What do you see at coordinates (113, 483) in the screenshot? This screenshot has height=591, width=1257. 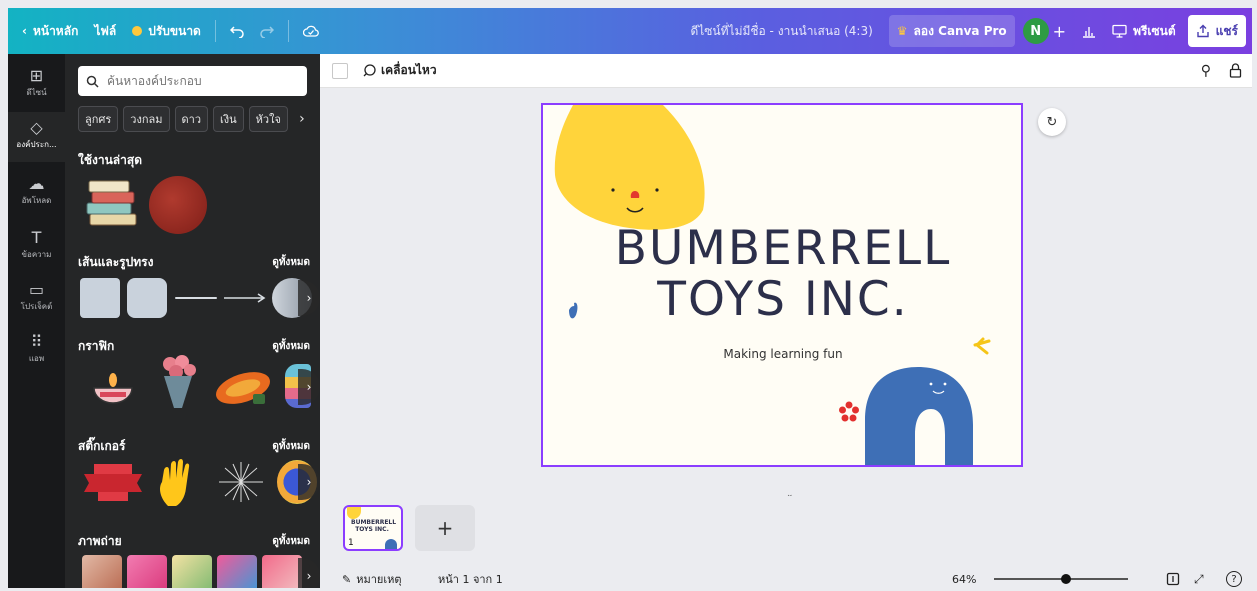 I see `sticker-valentines-banner` at bounding box center [113, 483].